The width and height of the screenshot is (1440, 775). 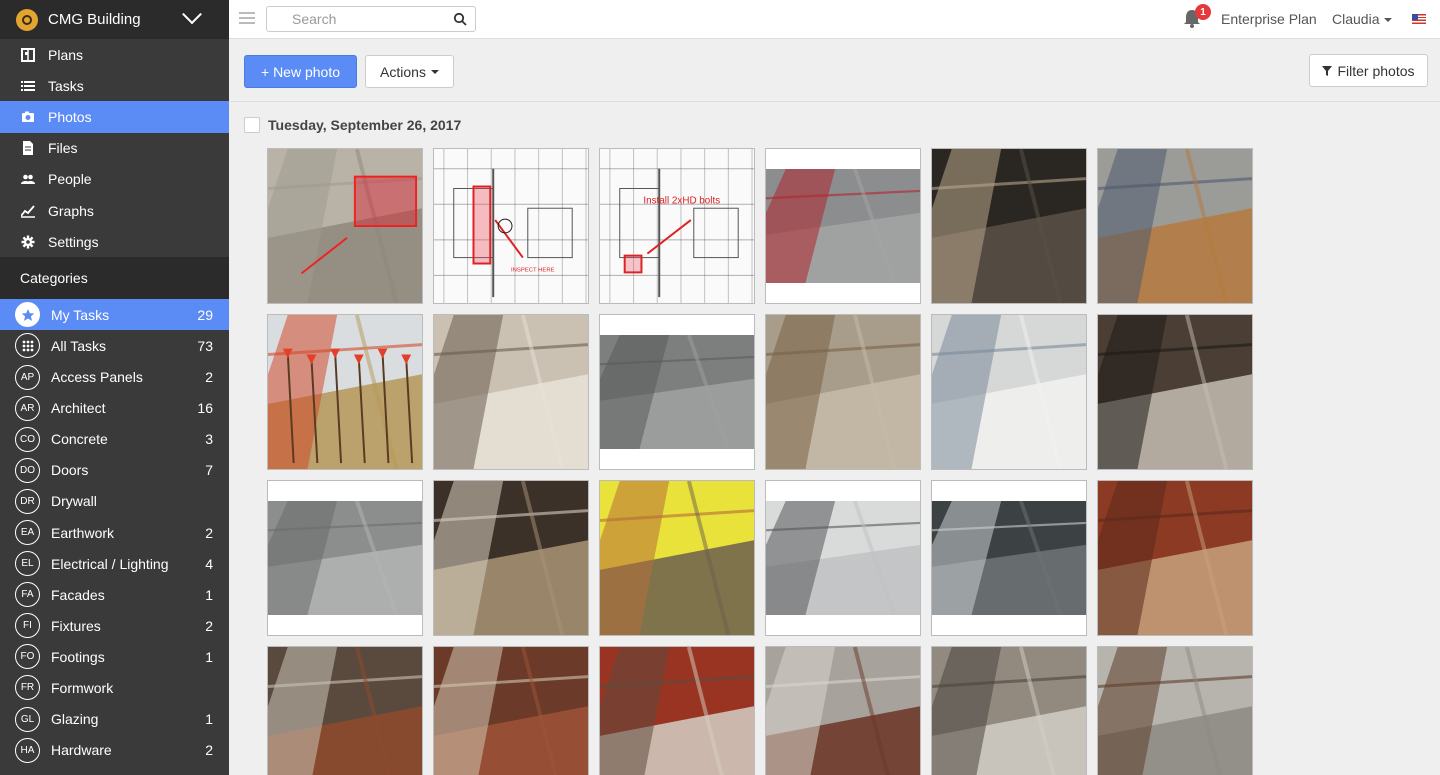 What do you see at coordinates (114, 532) in the screenshot?
I see `category-item: EA Earthwork 2` at bounding box center [114, 532].